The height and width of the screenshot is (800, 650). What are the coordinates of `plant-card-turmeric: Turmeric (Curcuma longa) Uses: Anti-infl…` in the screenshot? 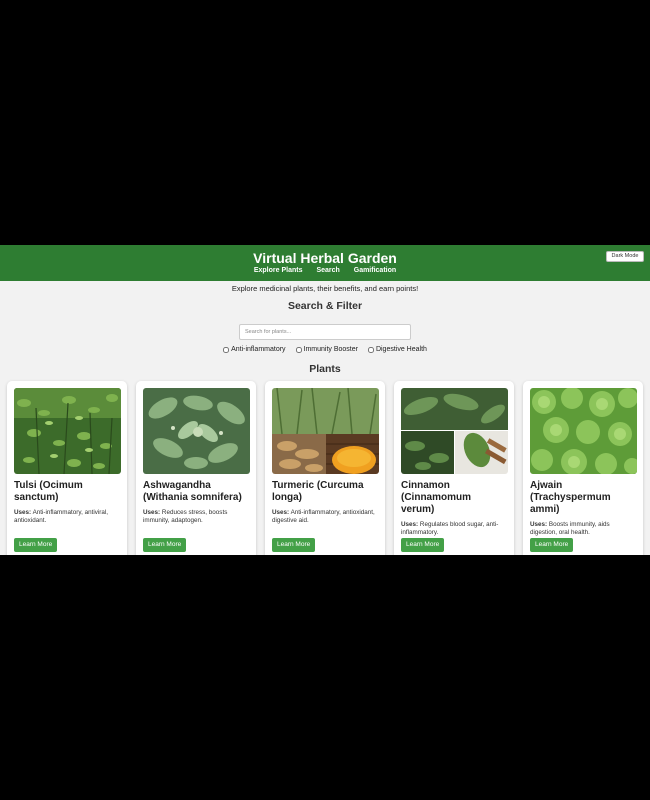 It's located at (325, 468).